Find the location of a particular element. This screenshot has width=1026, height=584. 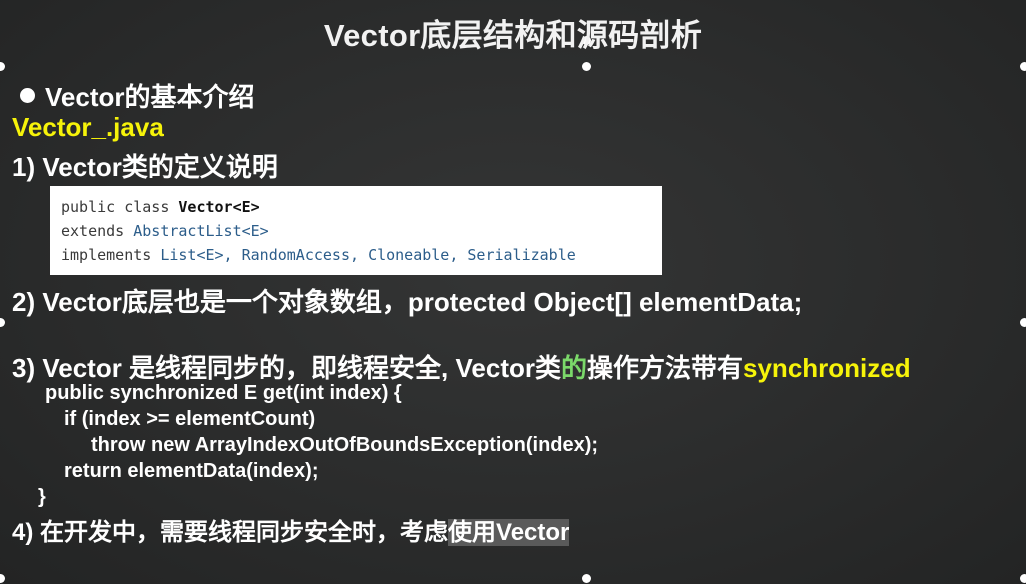

source-line-5: } is located at coordinates (42, 497).